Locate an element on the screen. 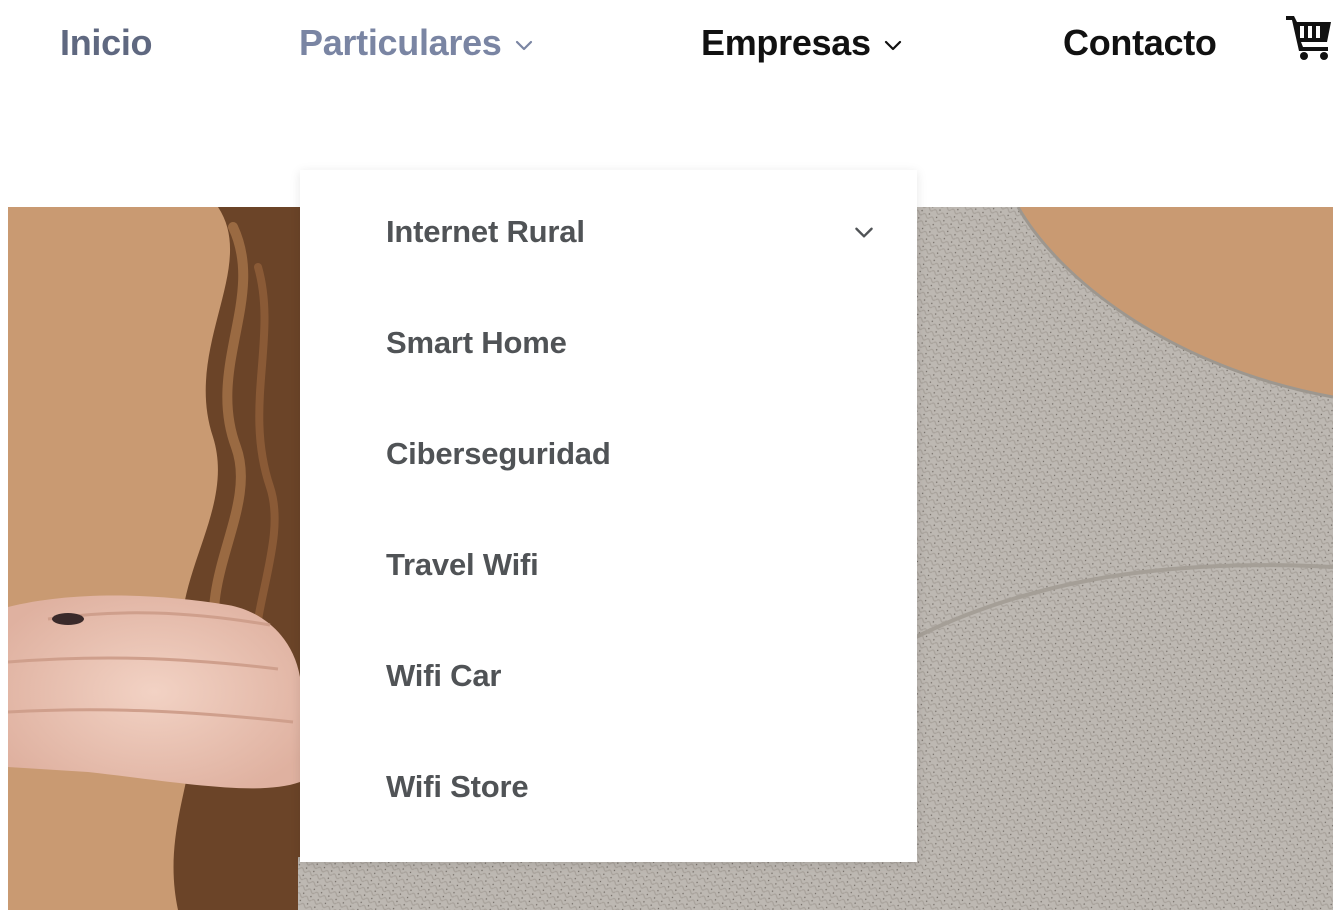 The height and width of the screenshot is (910, 1333). dropdown-item-travel-wifi: Travel Wifi is located at coordinates (631, 565).